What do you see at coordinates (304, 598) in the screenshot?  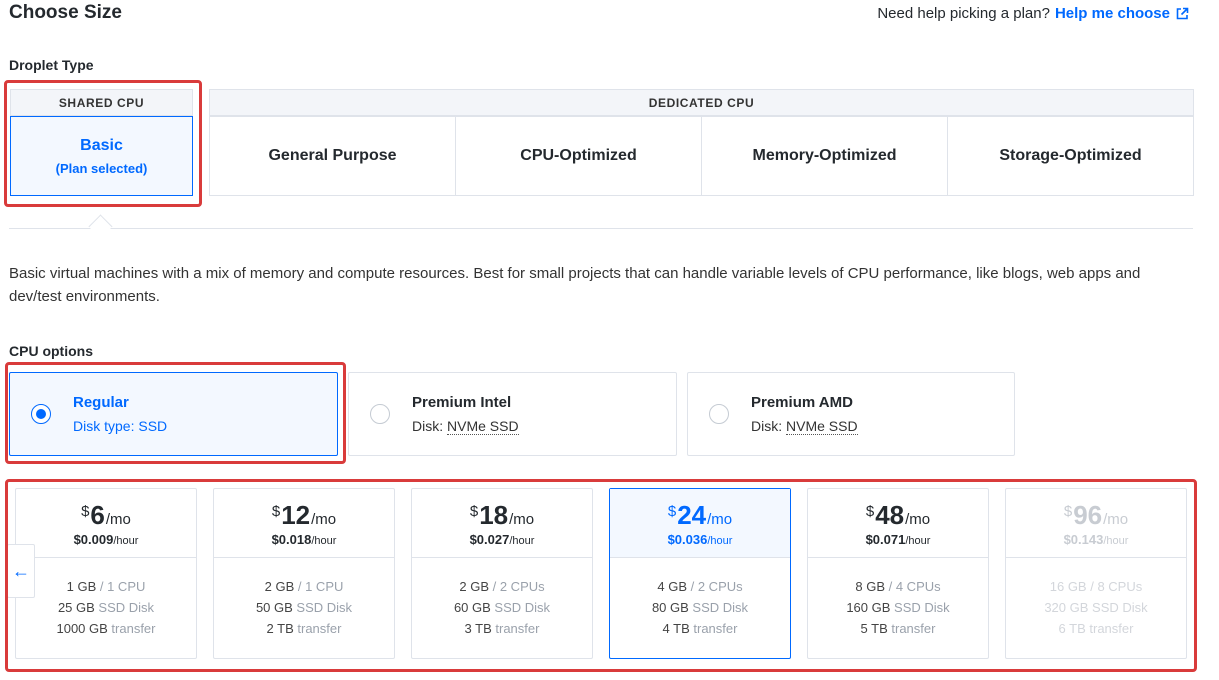 I see `plan-specs: 2 GB / 1 CPU 50 GB SSD Disk 2 TB transfer` at bounding box center [304, 598].